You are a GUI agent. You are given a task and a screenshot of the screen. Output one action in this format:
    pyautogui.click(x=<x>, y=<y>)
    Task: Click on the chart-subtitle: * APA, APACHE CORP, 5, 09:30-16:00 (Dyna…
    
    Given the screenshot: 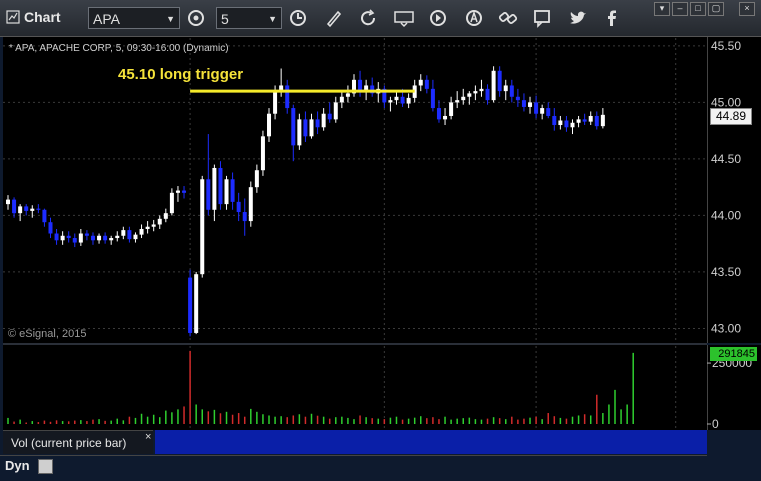 What is the action you would take?
    pyautogui.click(x=119, y=48)
    